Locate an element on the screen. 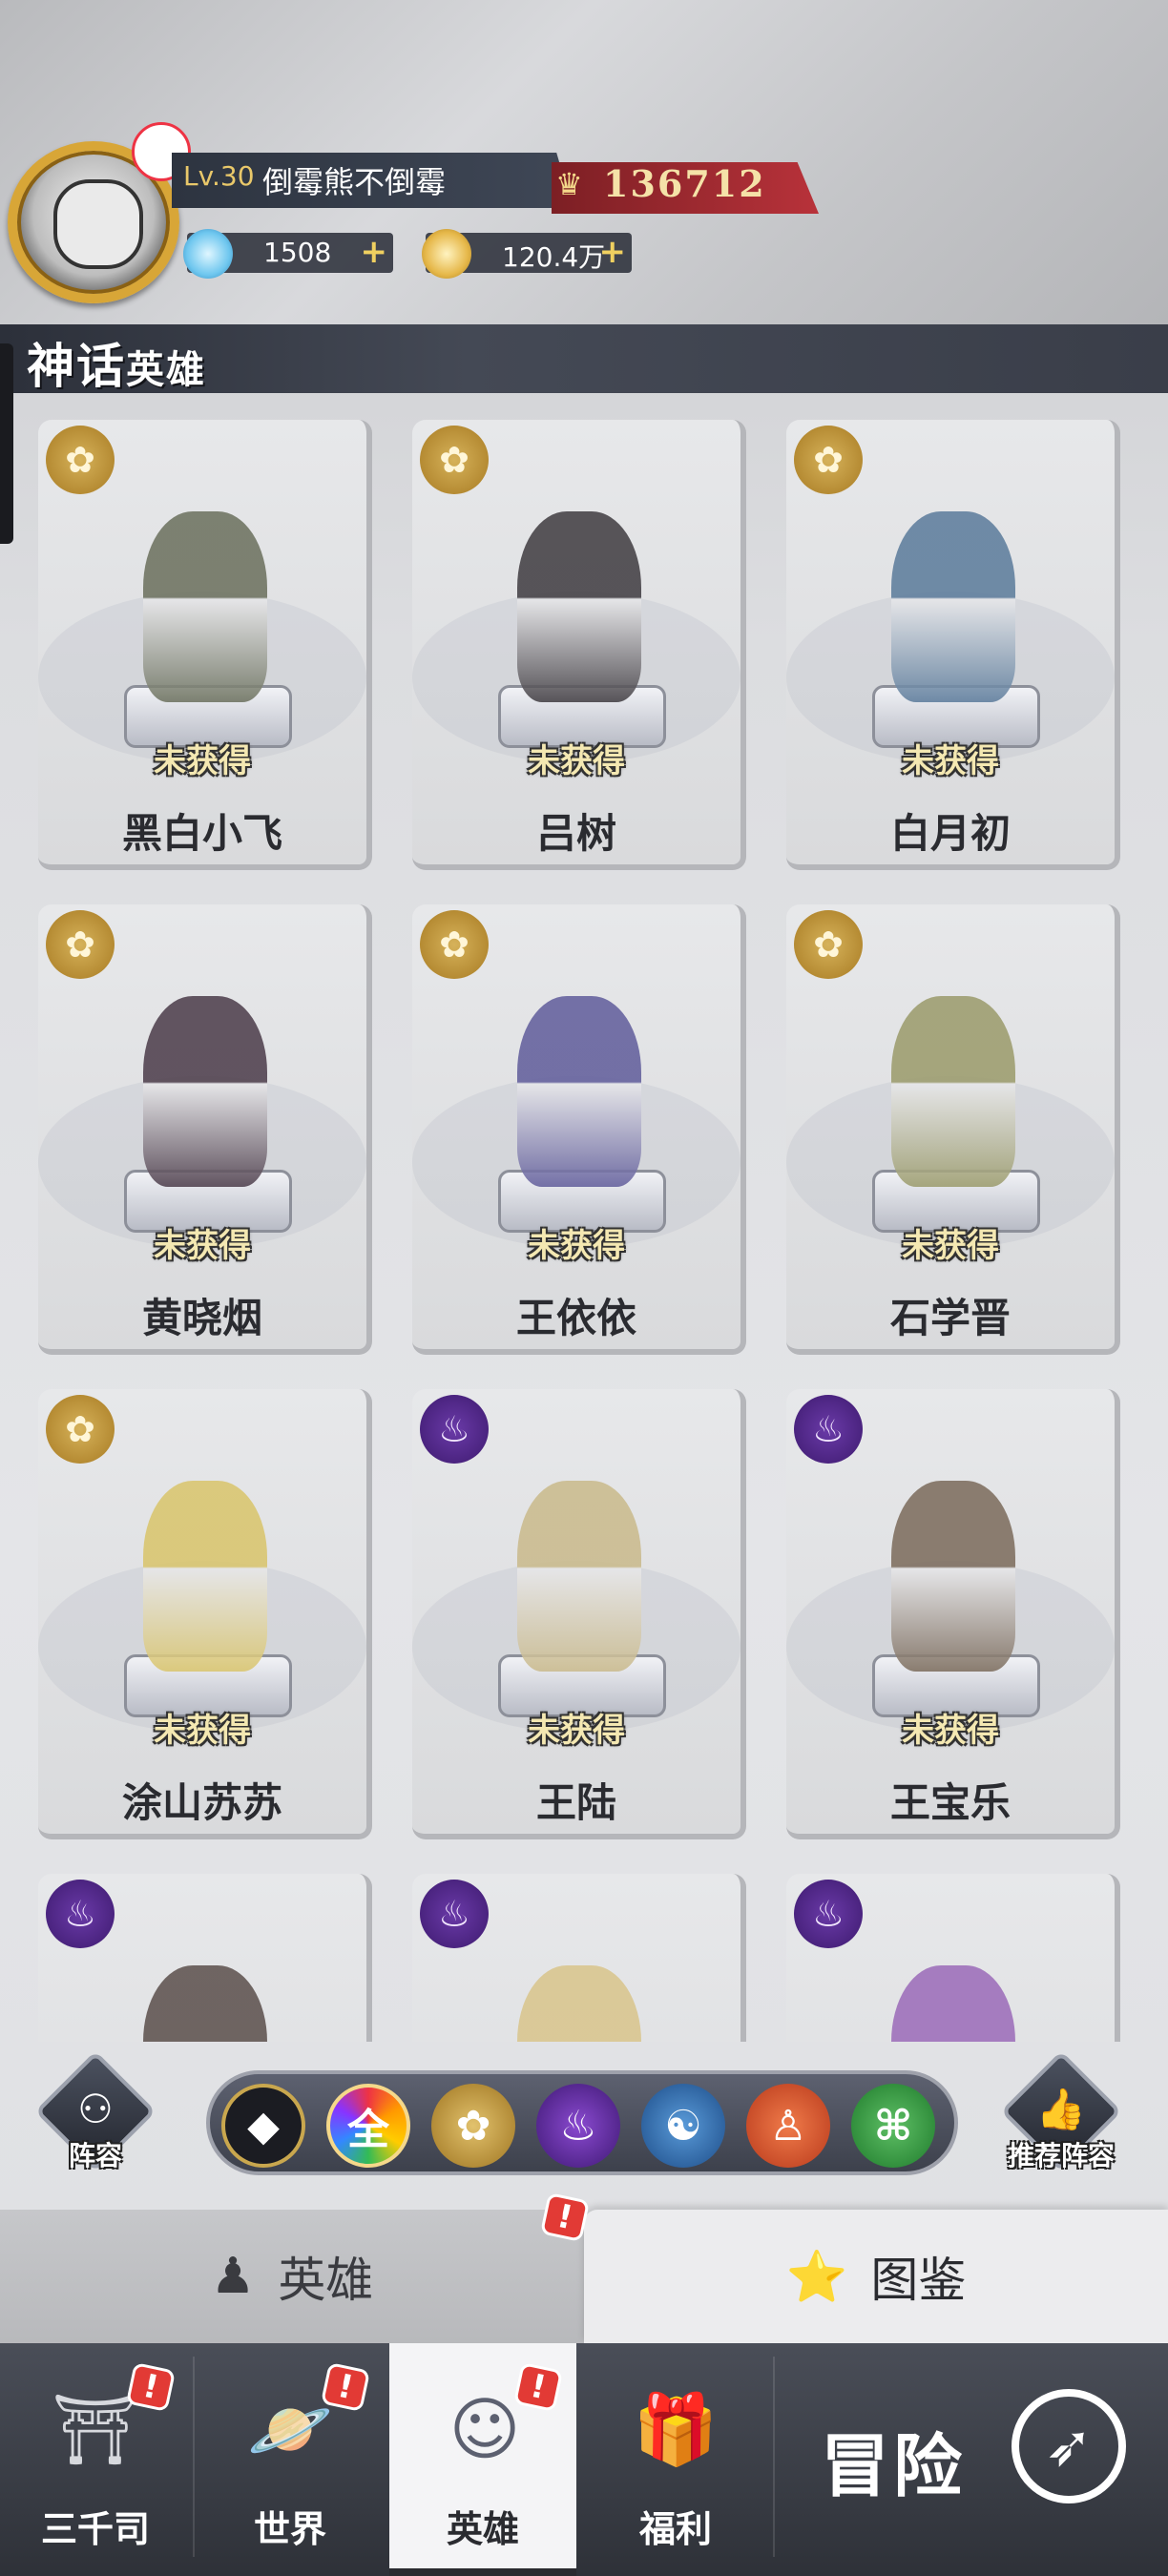 The width and height of the screenshot is (1168, 2576). hero-card: ✿ 未获得石学晋 is located at coordinates (953, 1129).